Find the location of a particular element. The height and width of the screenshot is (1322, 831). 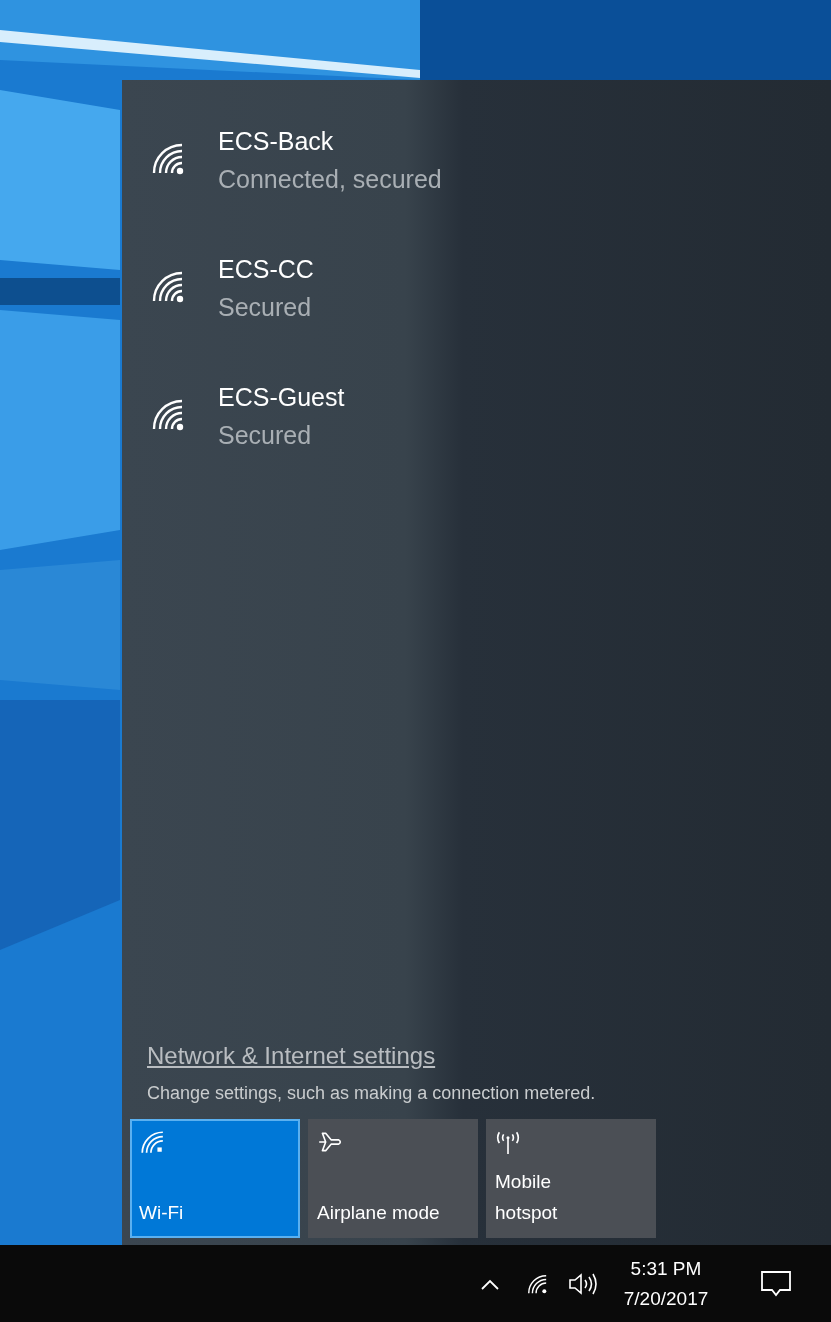

antenna-icon is located at coordinates (508, 1142).